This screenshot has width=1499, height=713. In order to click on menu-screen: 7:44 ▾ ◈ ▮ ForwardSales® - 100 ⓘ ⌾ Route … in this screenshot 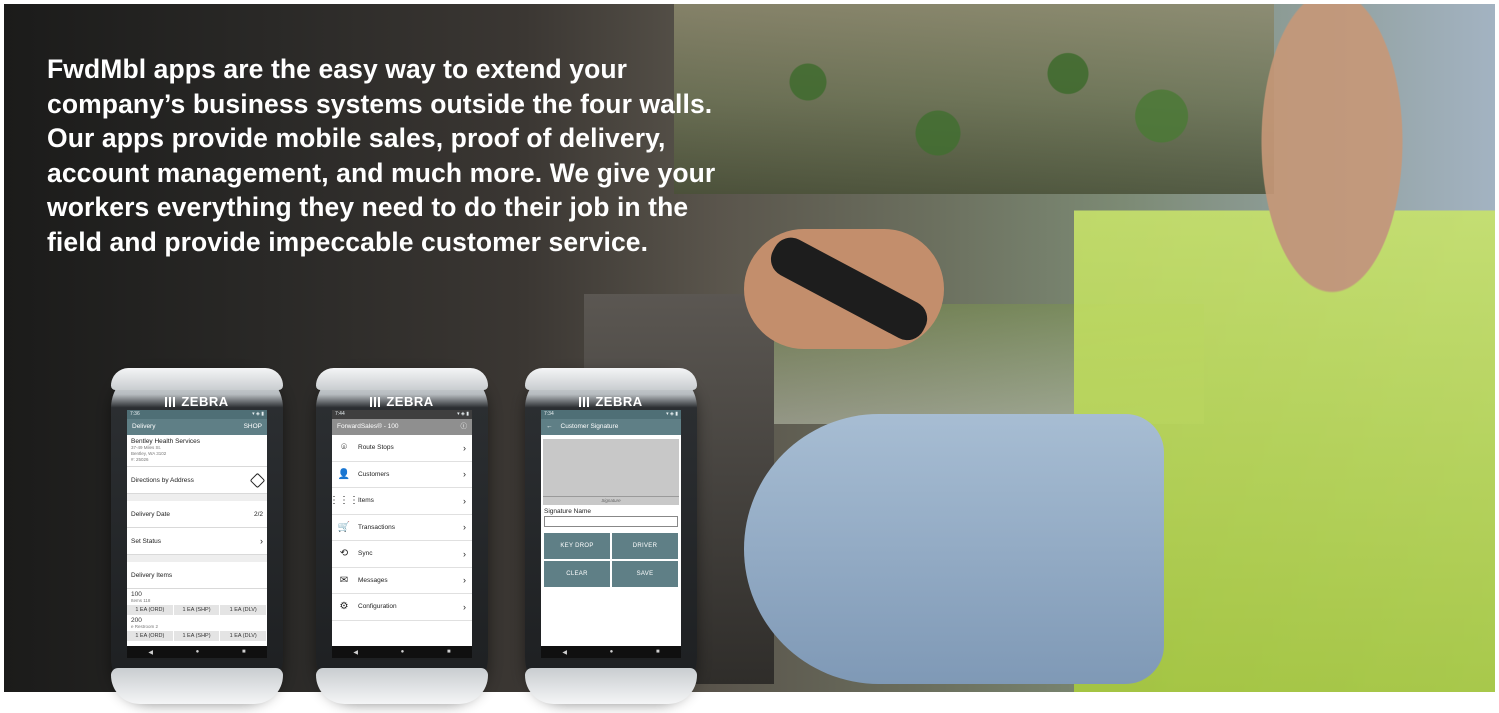, I will do `click(402, 534)`.